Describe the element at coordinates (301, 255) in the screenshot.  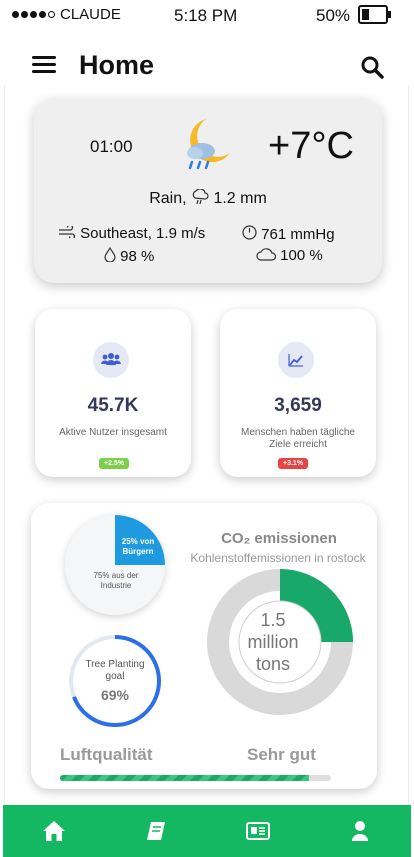
I see `cloudiness-value: 100 %` at that location.